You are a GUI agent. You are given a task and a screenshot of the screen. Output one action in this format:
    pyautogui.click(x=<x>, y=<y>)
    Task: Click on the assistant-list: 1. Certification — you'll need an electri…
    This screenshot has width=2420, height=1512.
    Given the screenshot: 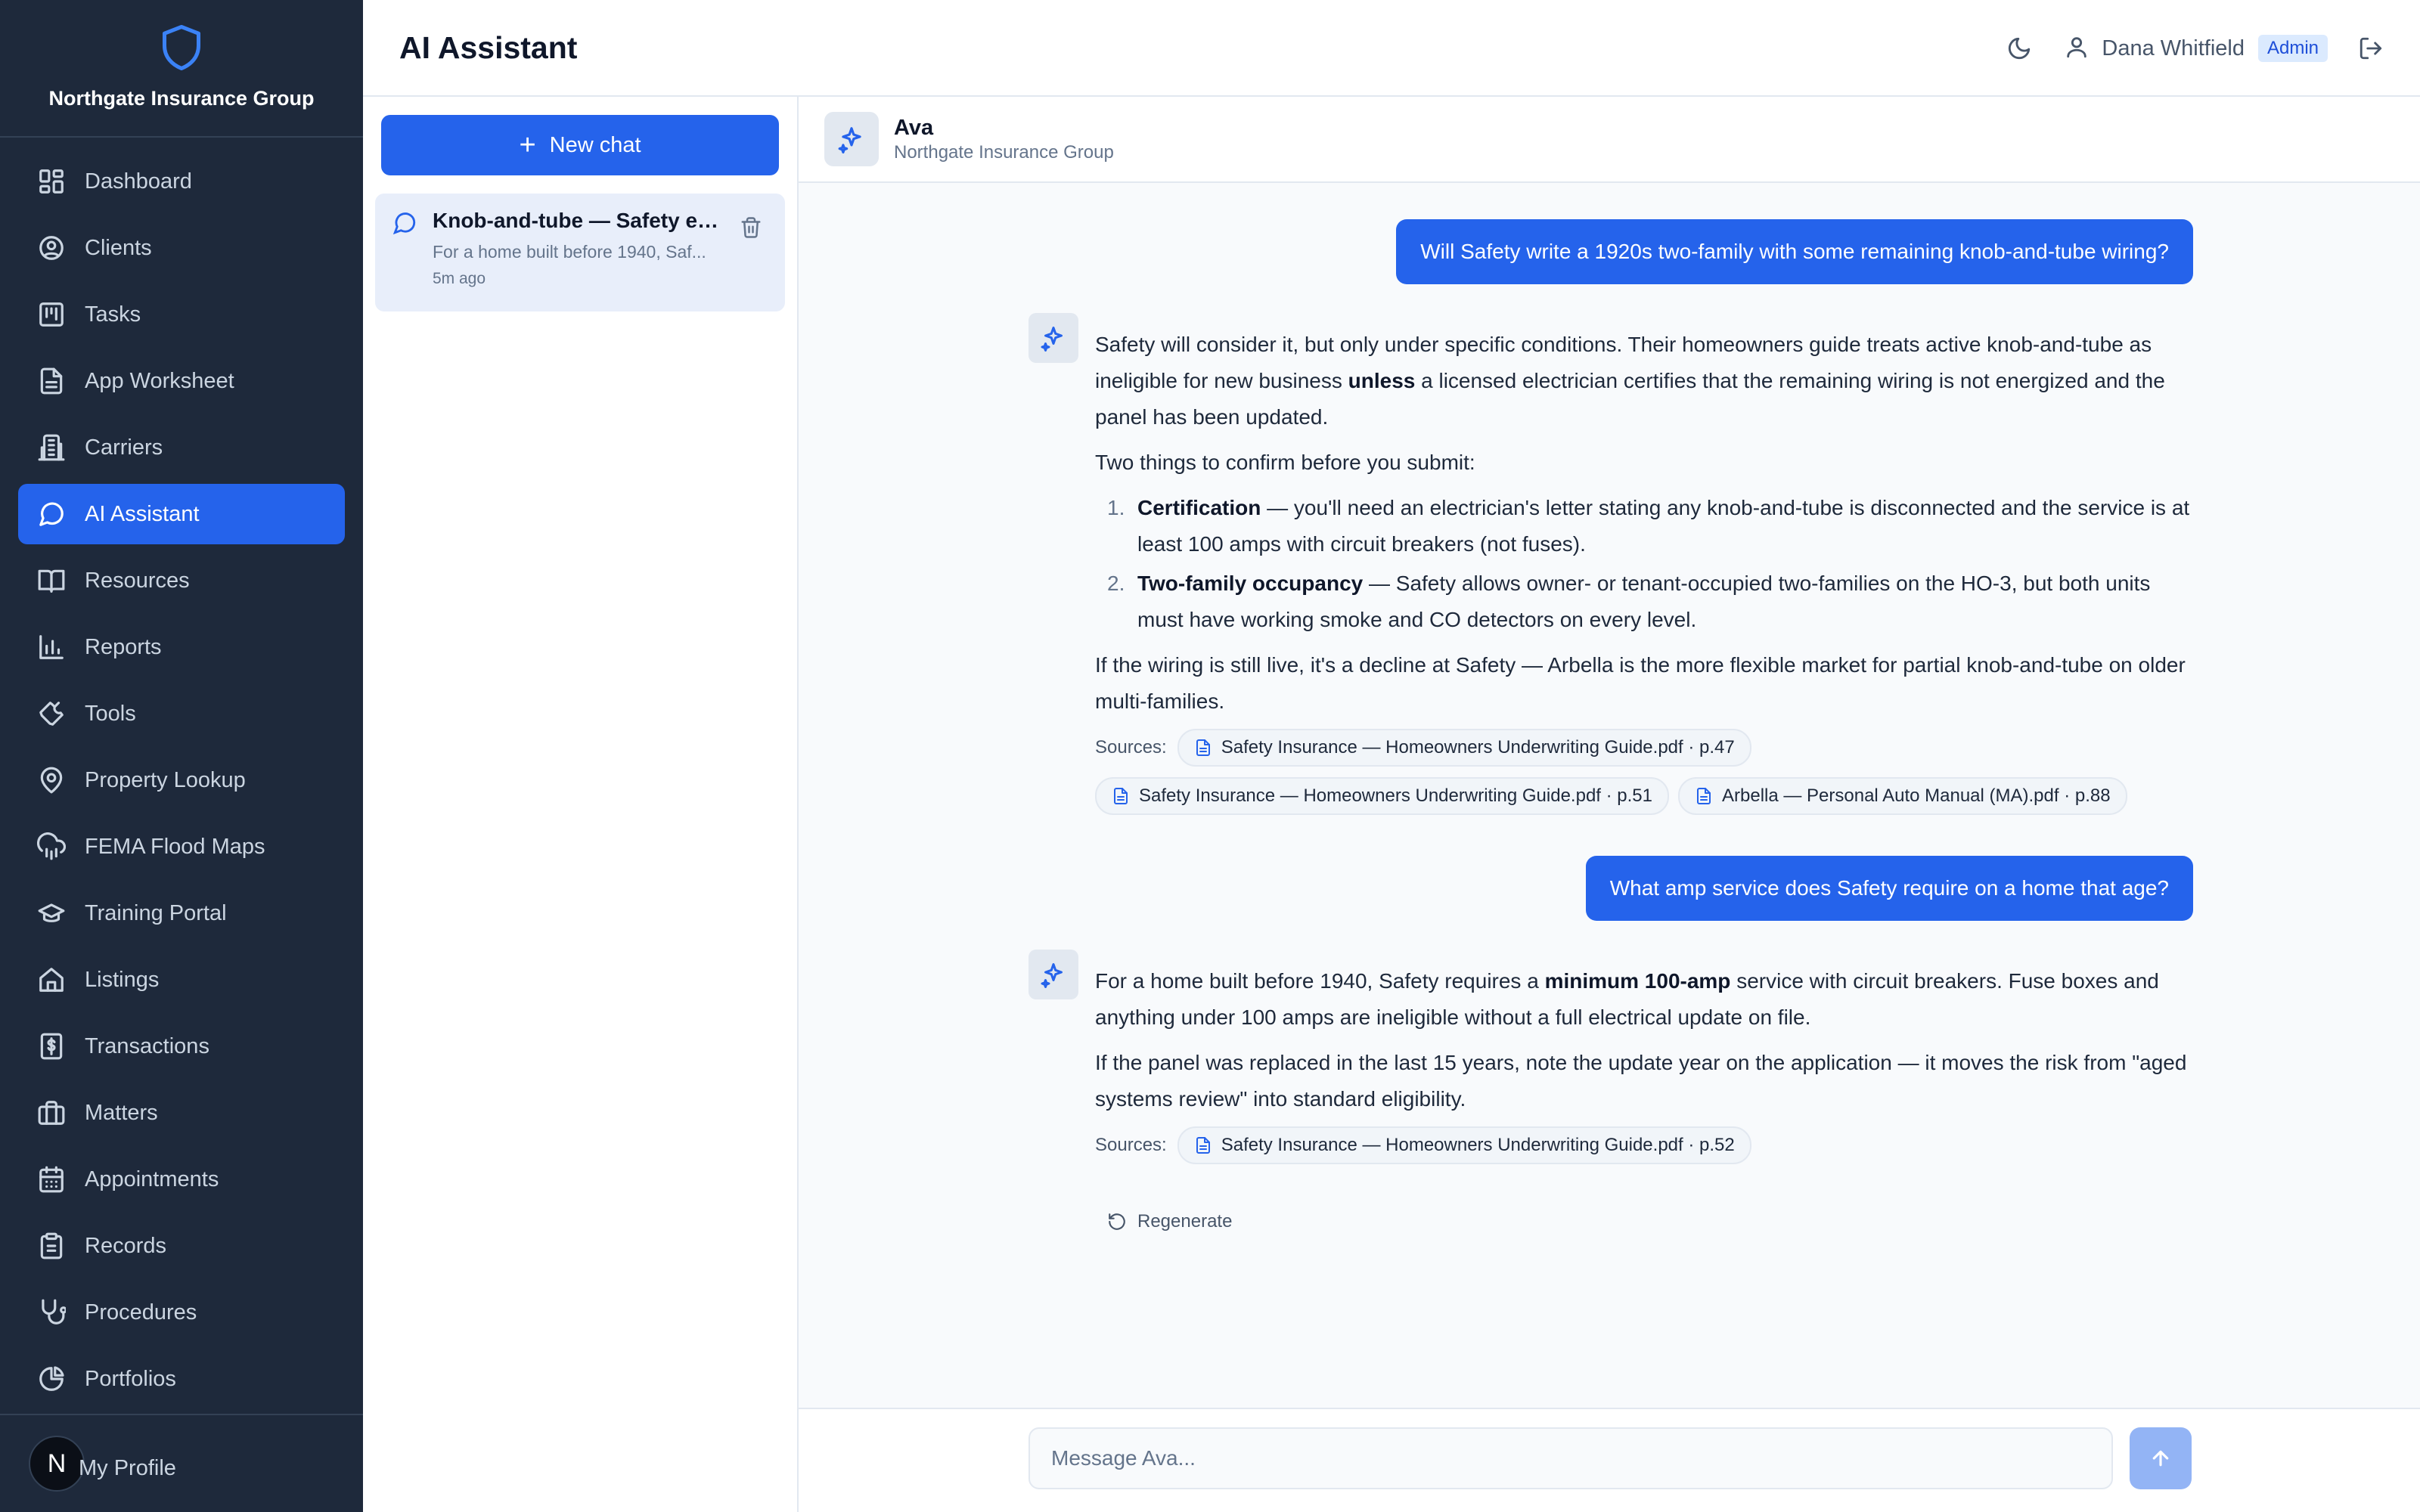 What is the action you would take?
    pyautogui.click(x=1643, y=564)
    